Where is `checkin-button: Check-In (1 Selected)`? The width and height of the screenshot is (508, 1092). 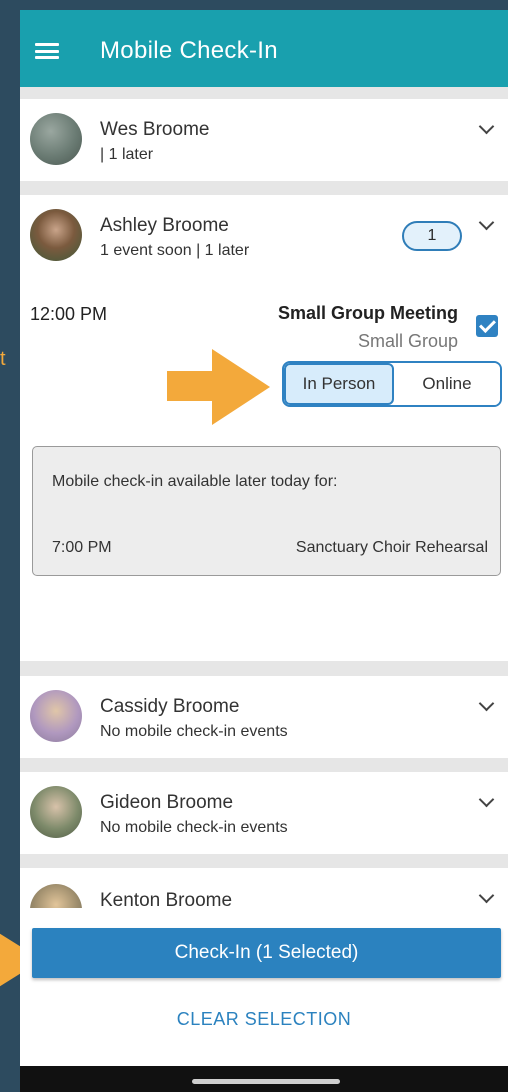 checkin-button: Check-In (1 Selected) is located at coordinates (266, 953).